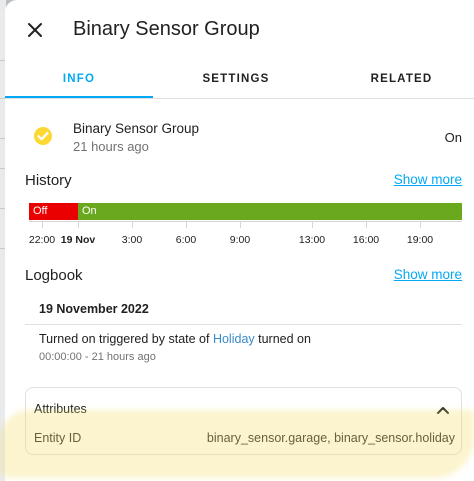 This screenshot has height=481, width=474. I want to click on tab-bar: INFO SETTINGS RELATED, so click(239, 79).